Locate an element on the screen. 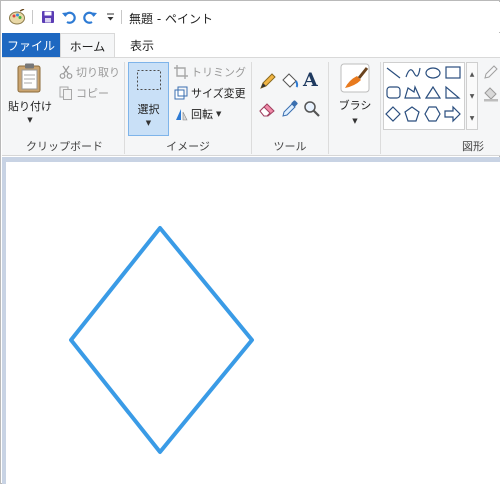  oval-shape-icon is located at coordinates (433, 73).